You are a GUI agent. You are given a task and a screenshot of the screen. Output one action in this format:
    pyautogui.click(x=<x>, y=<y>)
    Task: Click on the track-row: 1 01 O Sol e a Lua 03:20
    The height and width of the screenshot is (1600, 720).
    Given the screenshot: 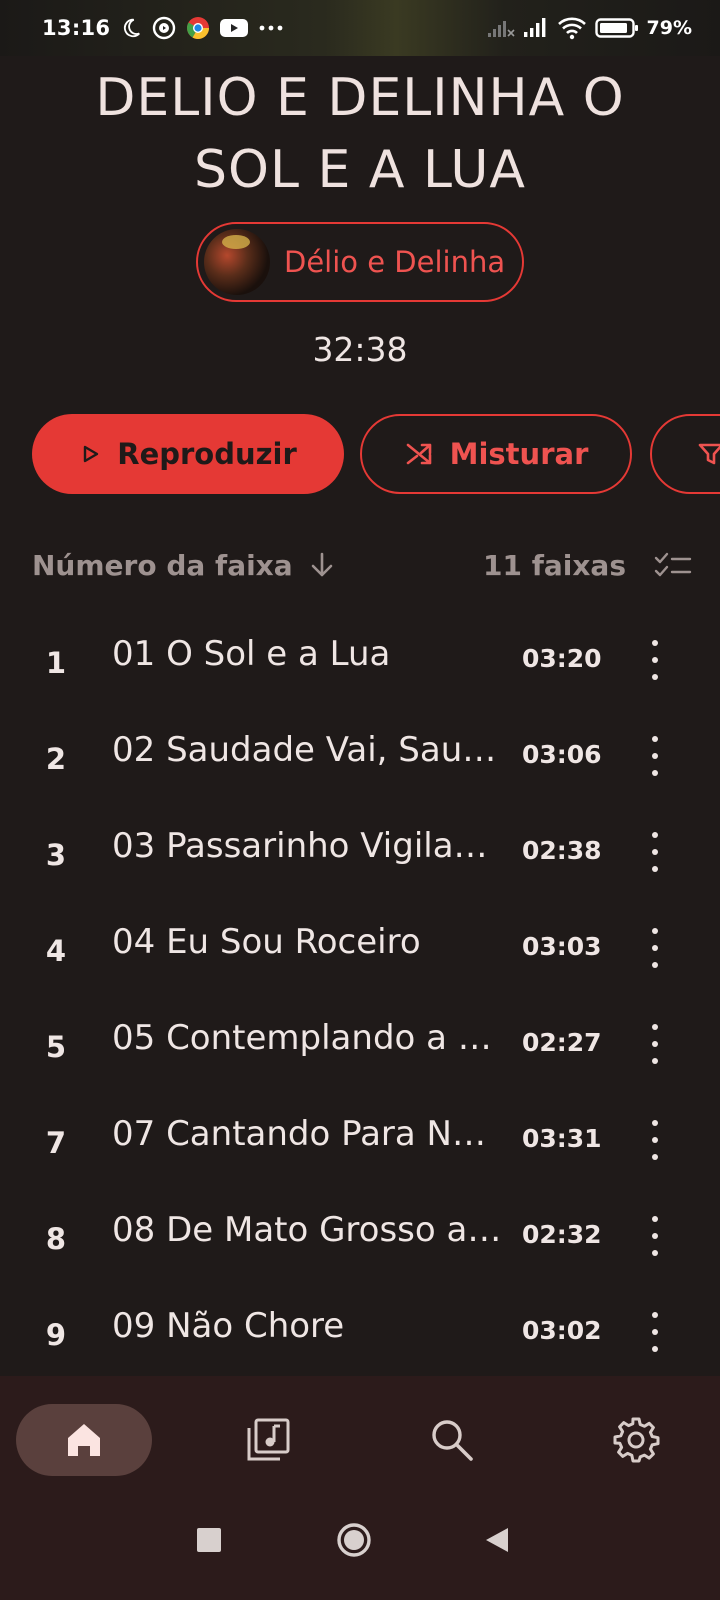 What is the action you would take?
    pyautogui.click(x=360, y=660)
    